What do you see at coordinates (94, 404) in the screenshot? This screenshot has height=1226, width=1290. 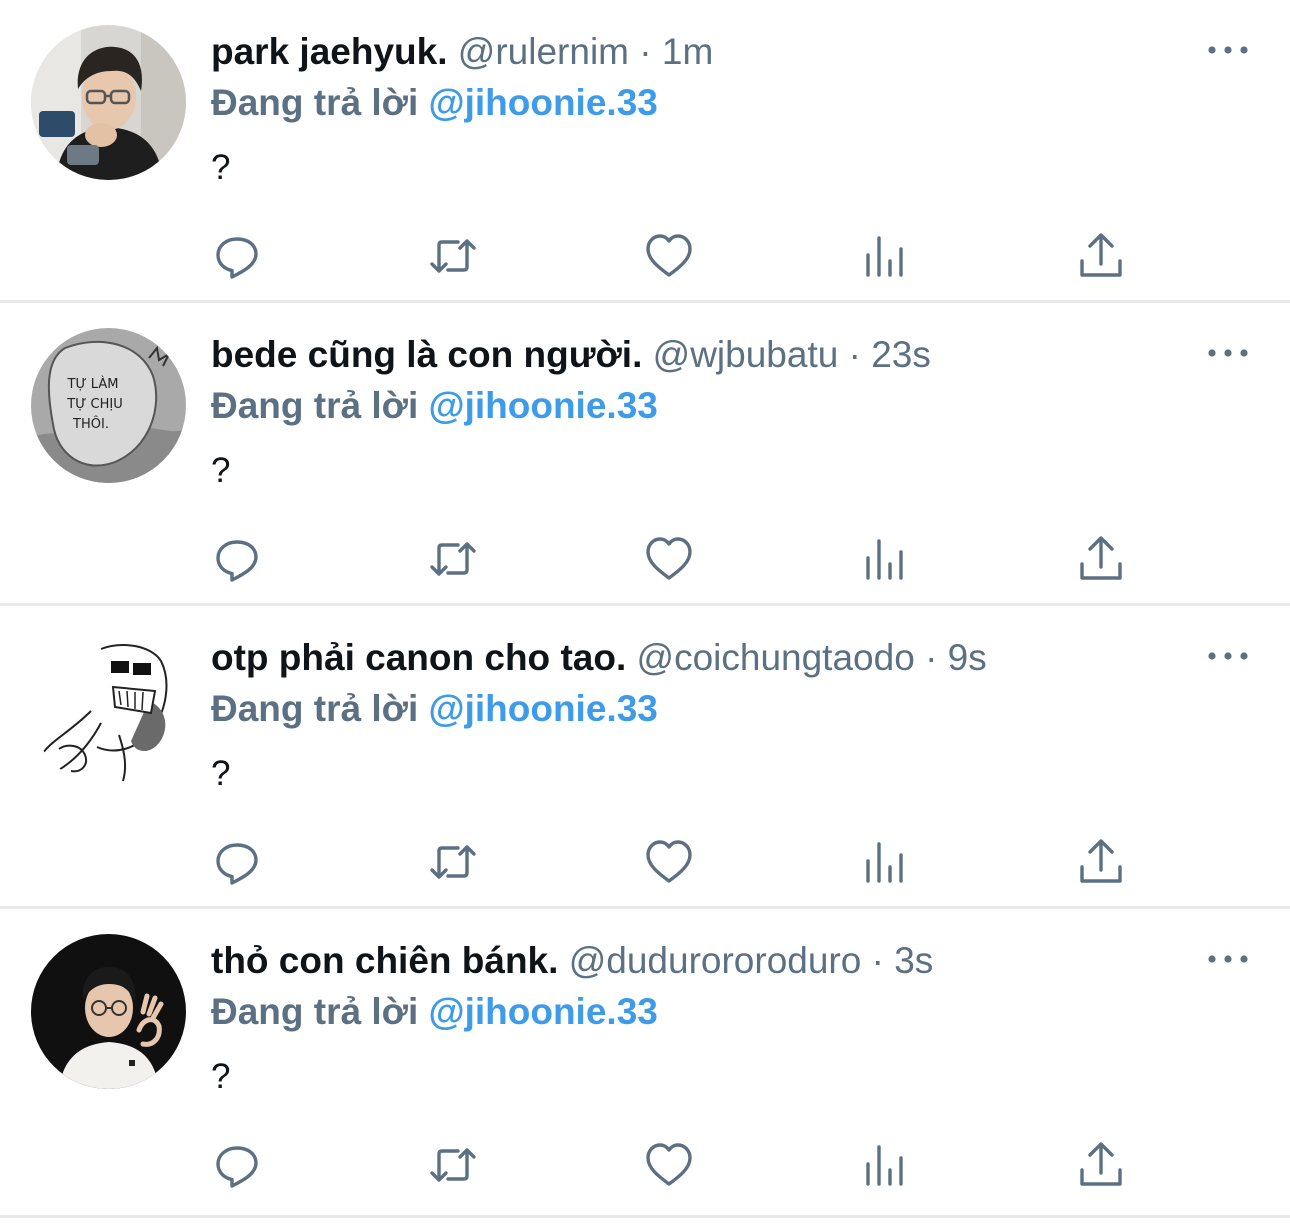 I see `avatar-caption-2: TỰ CHỊU` at bounding box center [94, 404].